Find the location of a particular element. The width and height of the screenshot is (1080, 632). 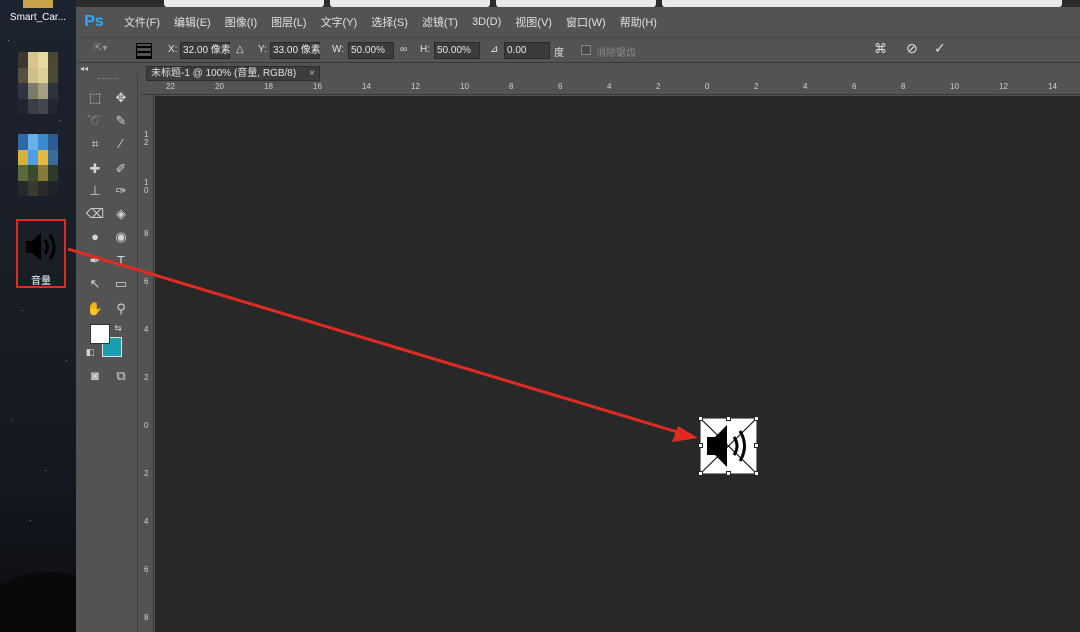

speaker-icon is located at coordinates (728, 446).